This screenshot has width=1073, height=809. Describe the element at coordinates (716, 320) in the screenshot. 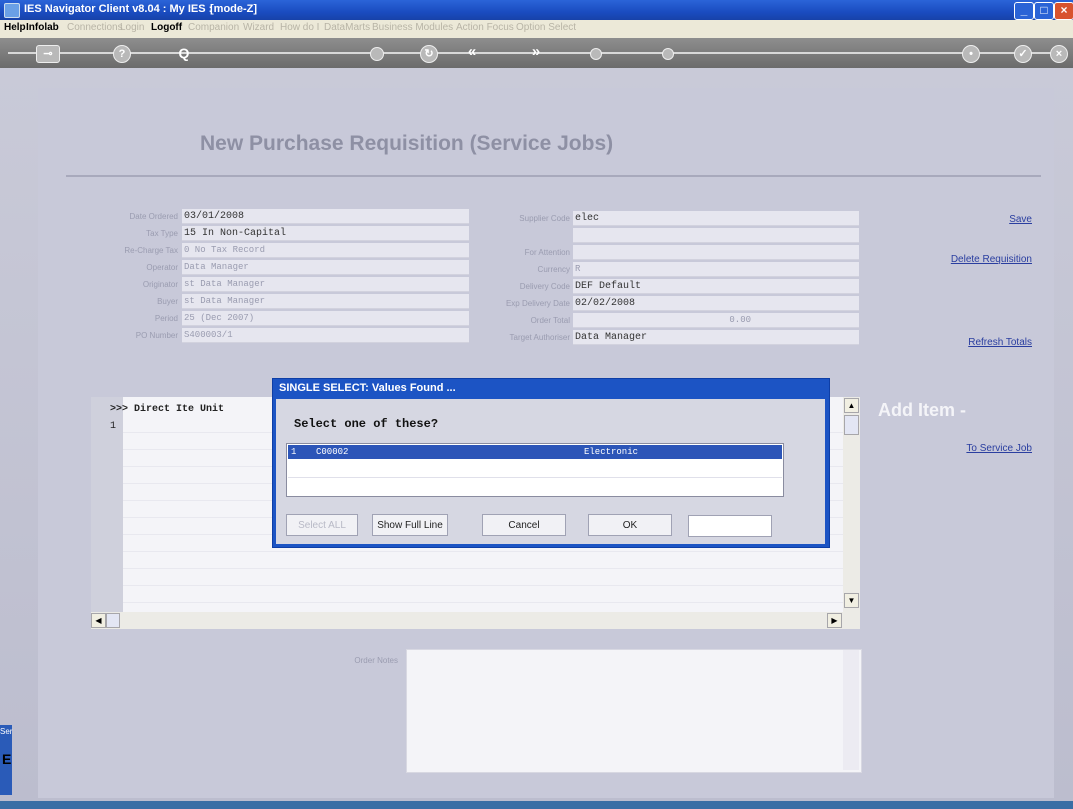

I see `order-total-field: 0.00` at that location.